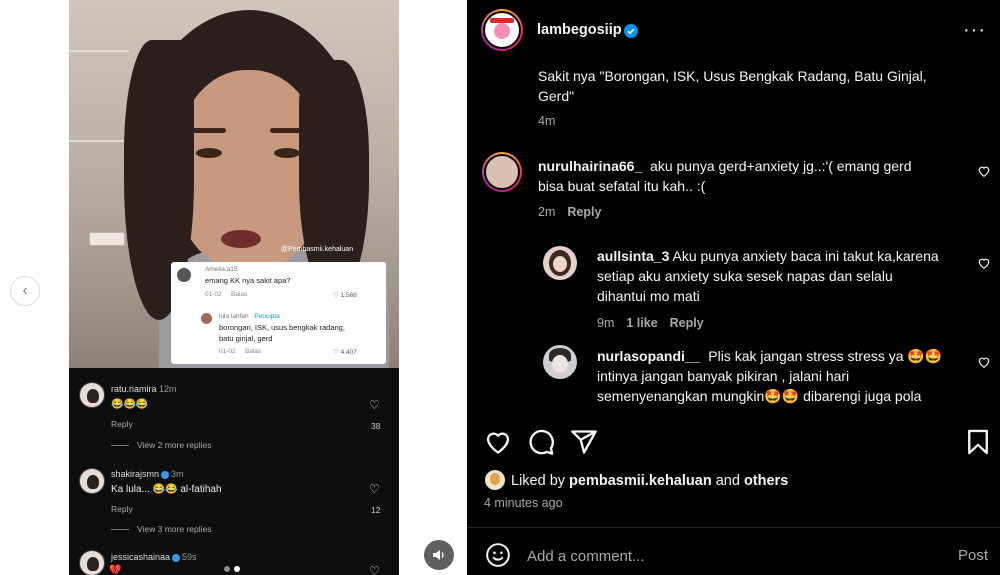 The width and height of the screenshot is (1000, 575). What do you see at coordinates (135, 474) in the screenshot?
I see `tiktok-user: shakirajsmn` at bounding box center [135, 474].